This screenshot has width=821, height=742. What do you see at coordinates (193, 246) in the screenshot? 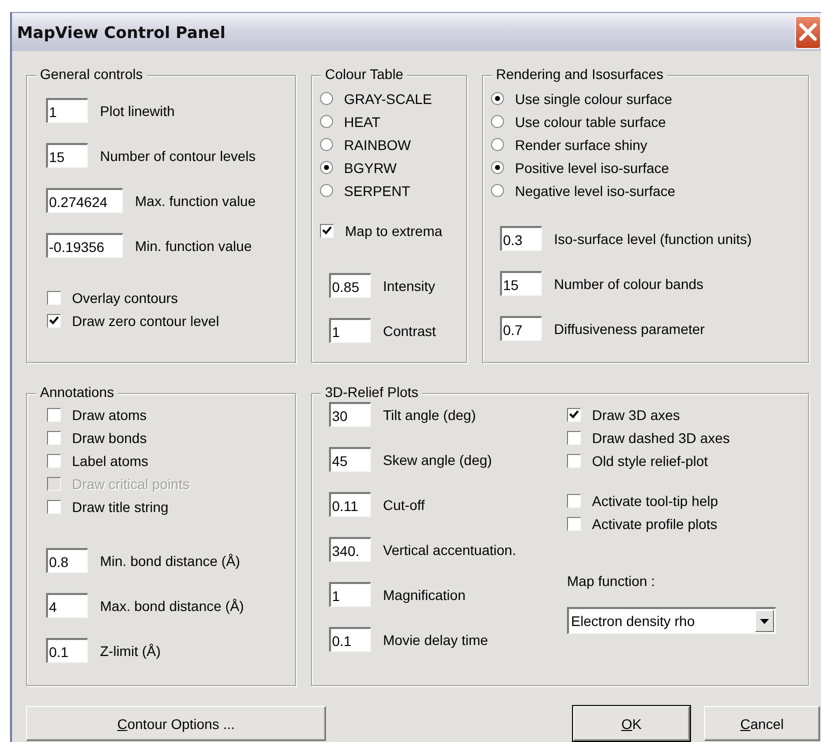
I see `field-label: Min. function value` at bounding box center [193, 246].